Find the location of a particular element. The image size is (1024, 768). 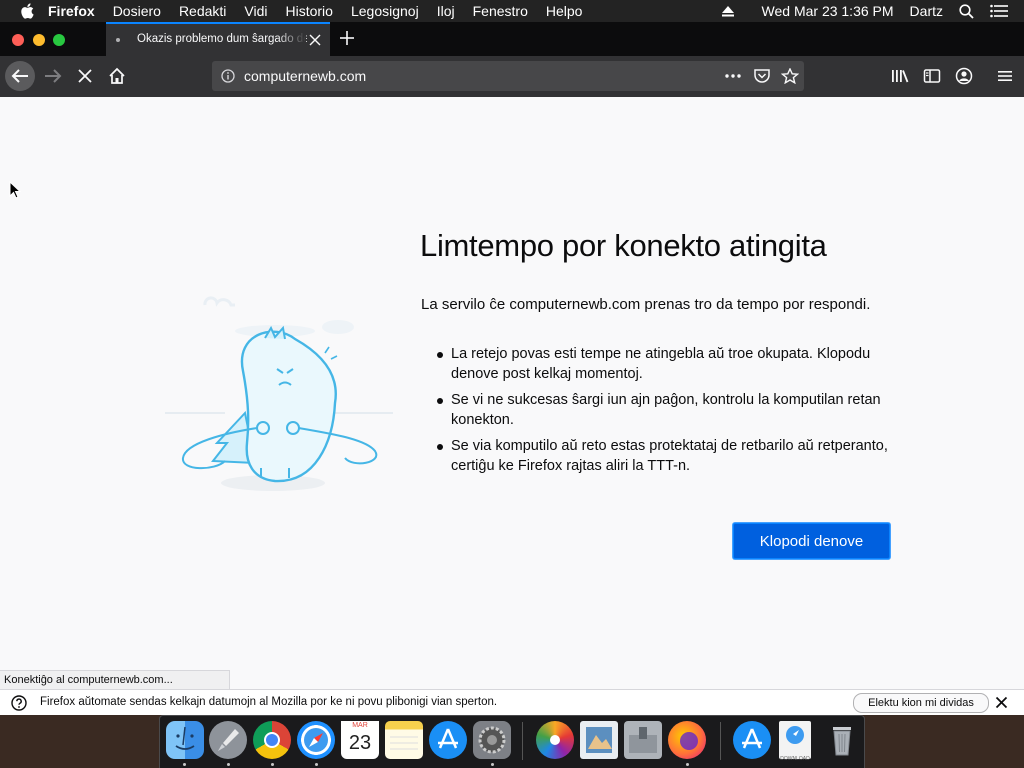

menu-historio: Historio is located at coordinates (309, 11).